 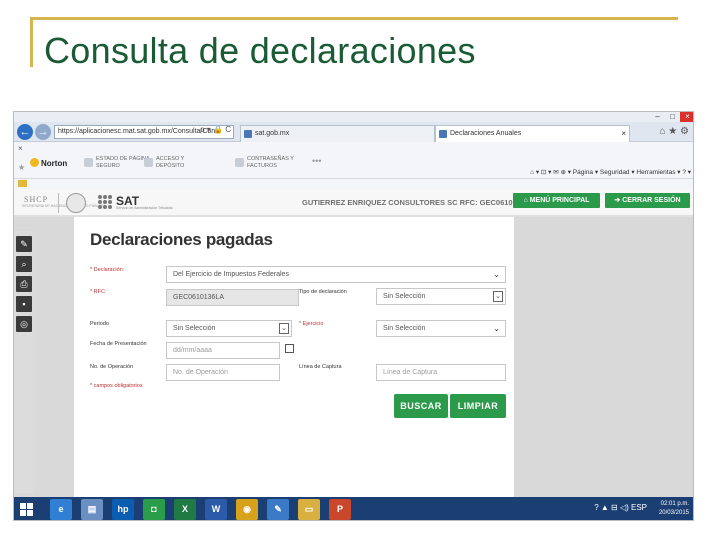 I want to click on left-rail: ✎ ⌕ ⎙ ▪ ◎, so click(x=24, y=362).